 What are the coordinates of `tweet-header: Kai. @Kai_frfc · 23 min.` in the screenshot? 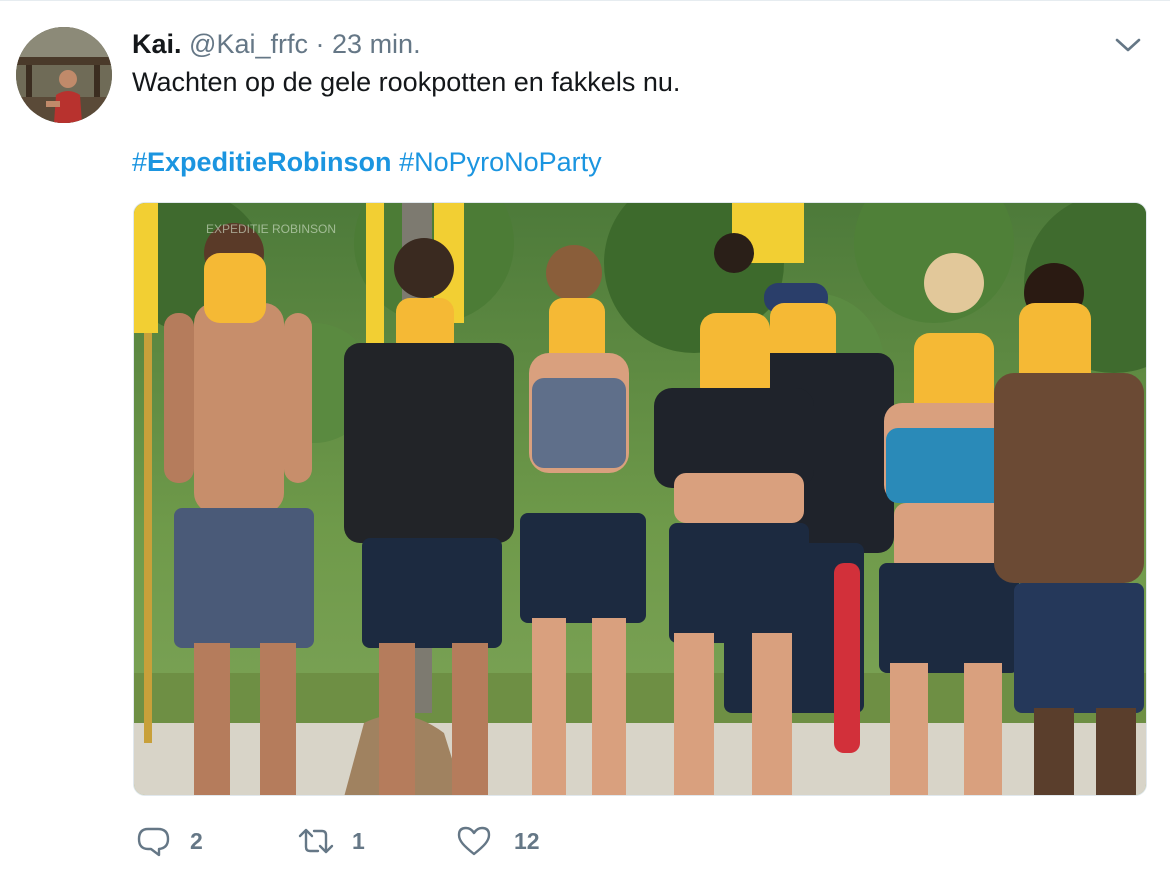 It's located at (276, 44).